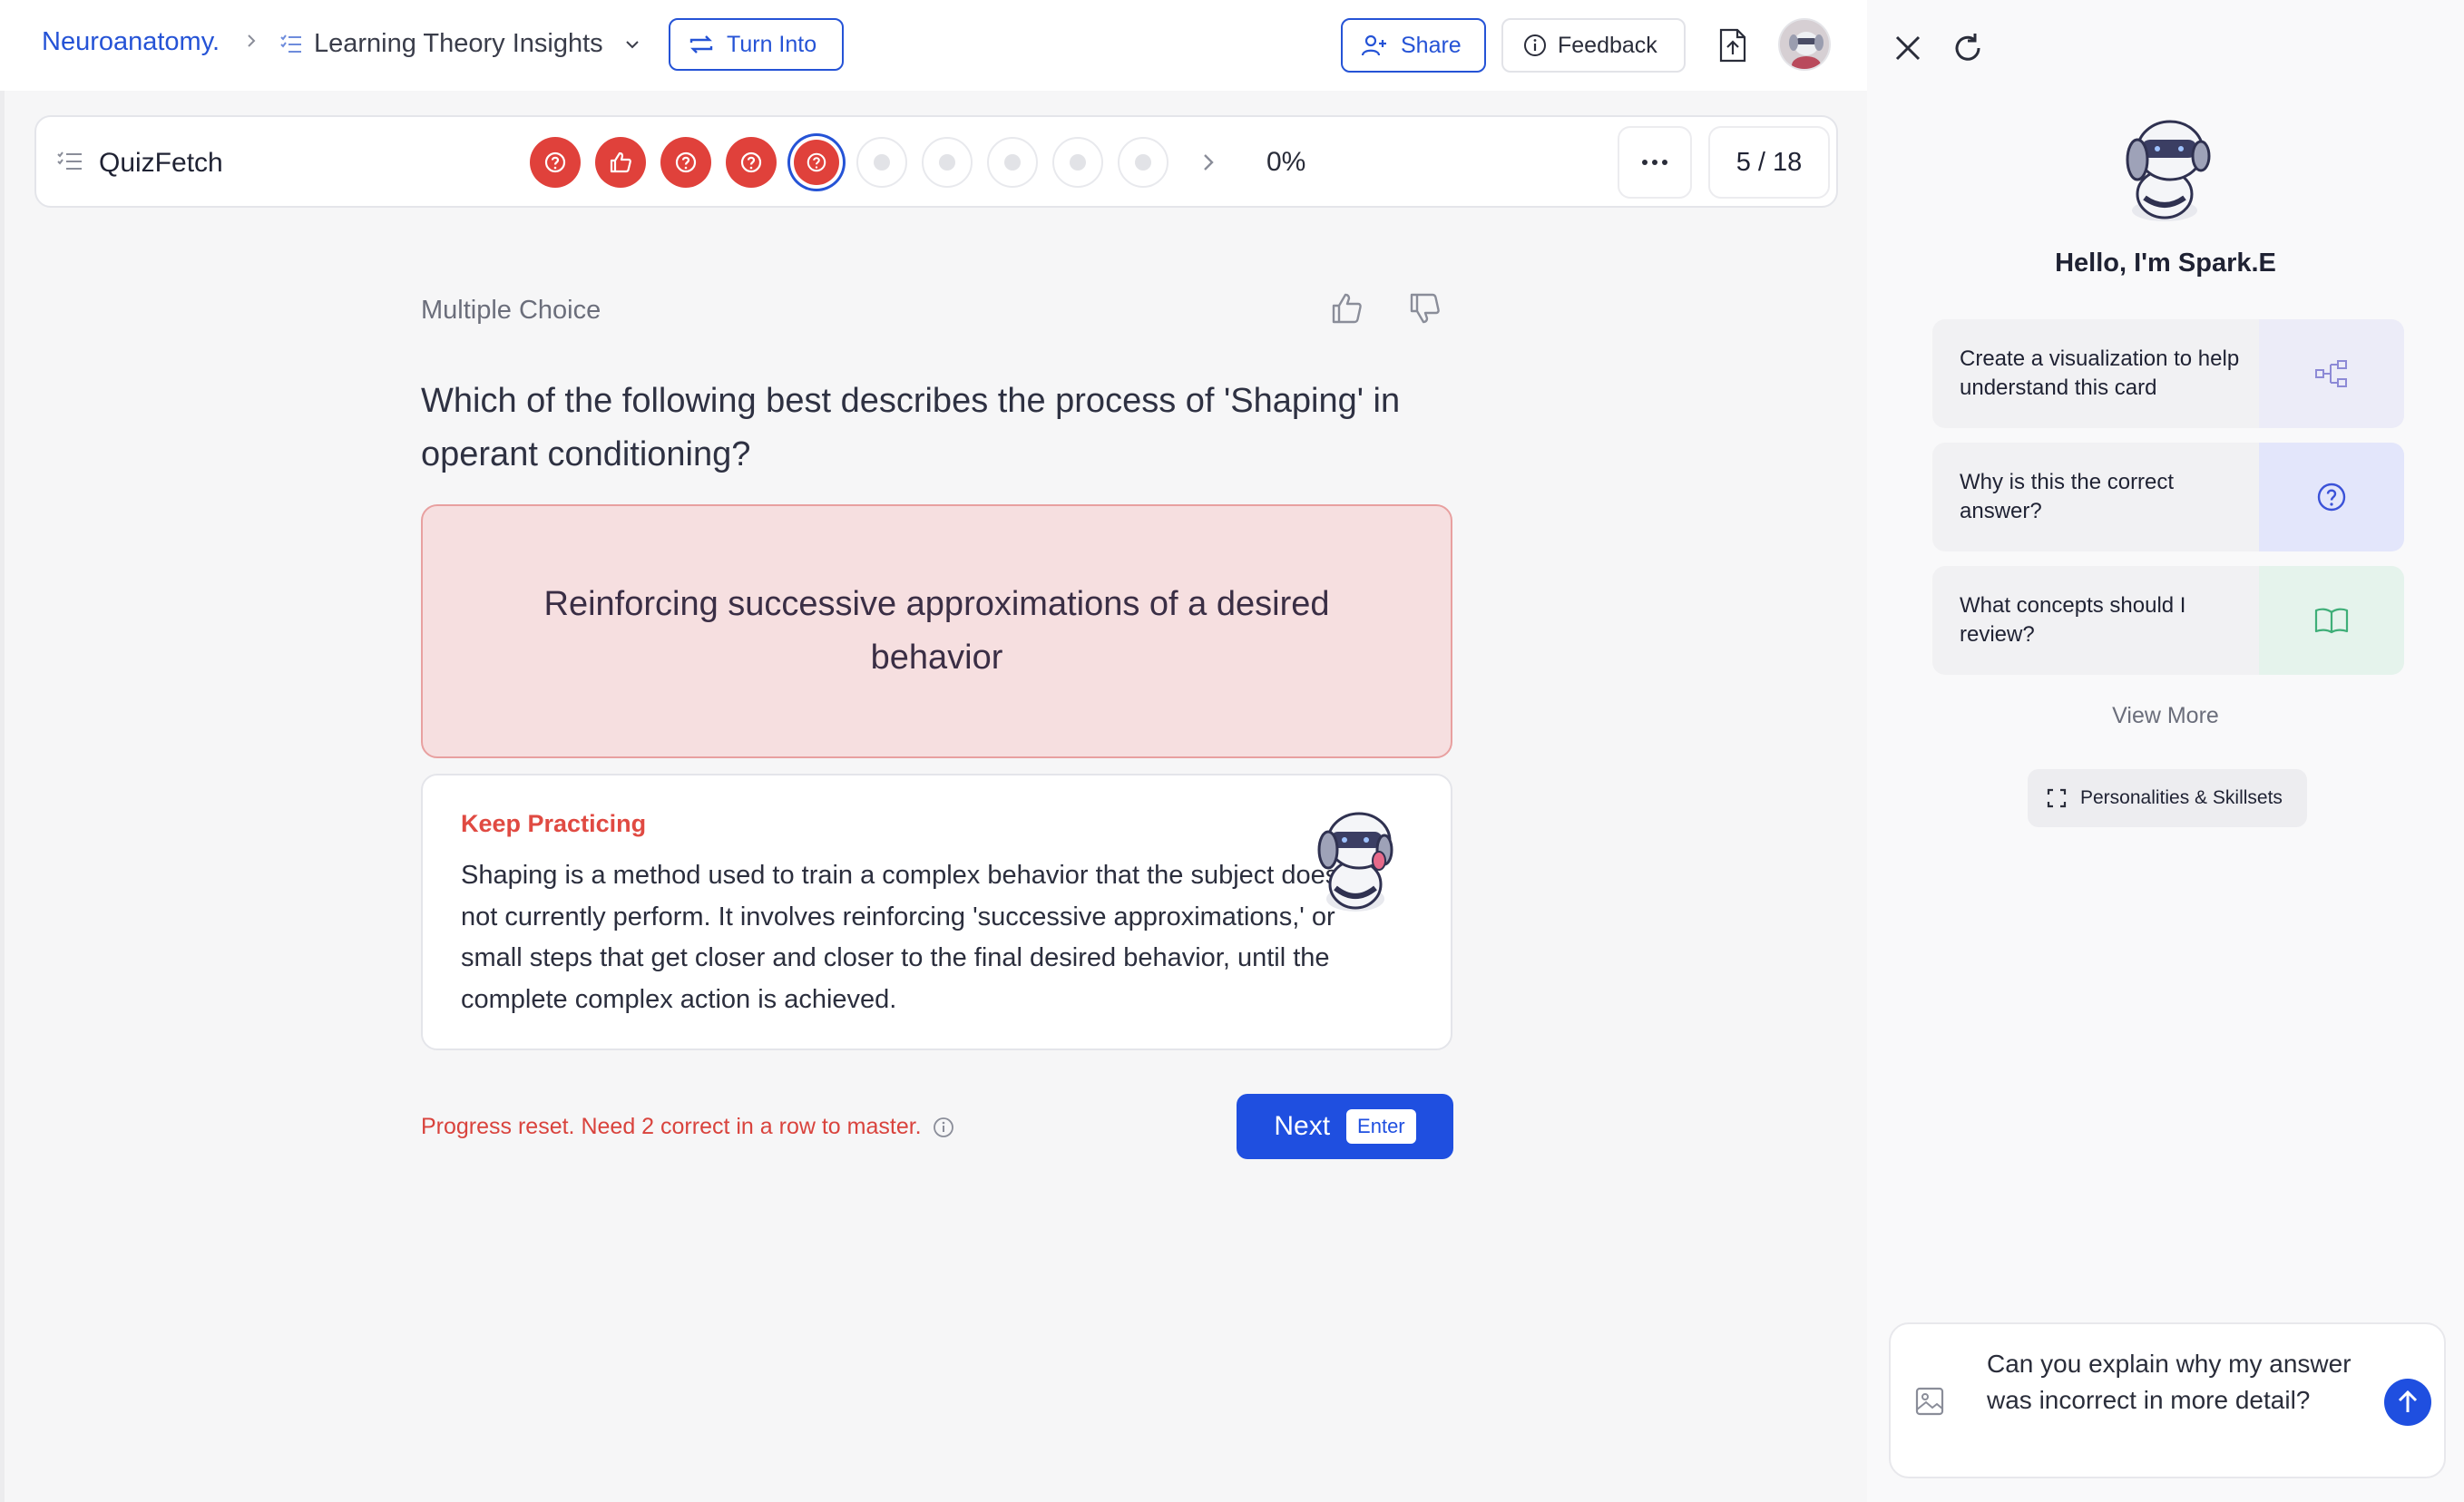 This screenshot has width=2464, height=1502. Describe the element at coordinates (701, 44) in the screenshot. I see `repeat-icon` at that location.